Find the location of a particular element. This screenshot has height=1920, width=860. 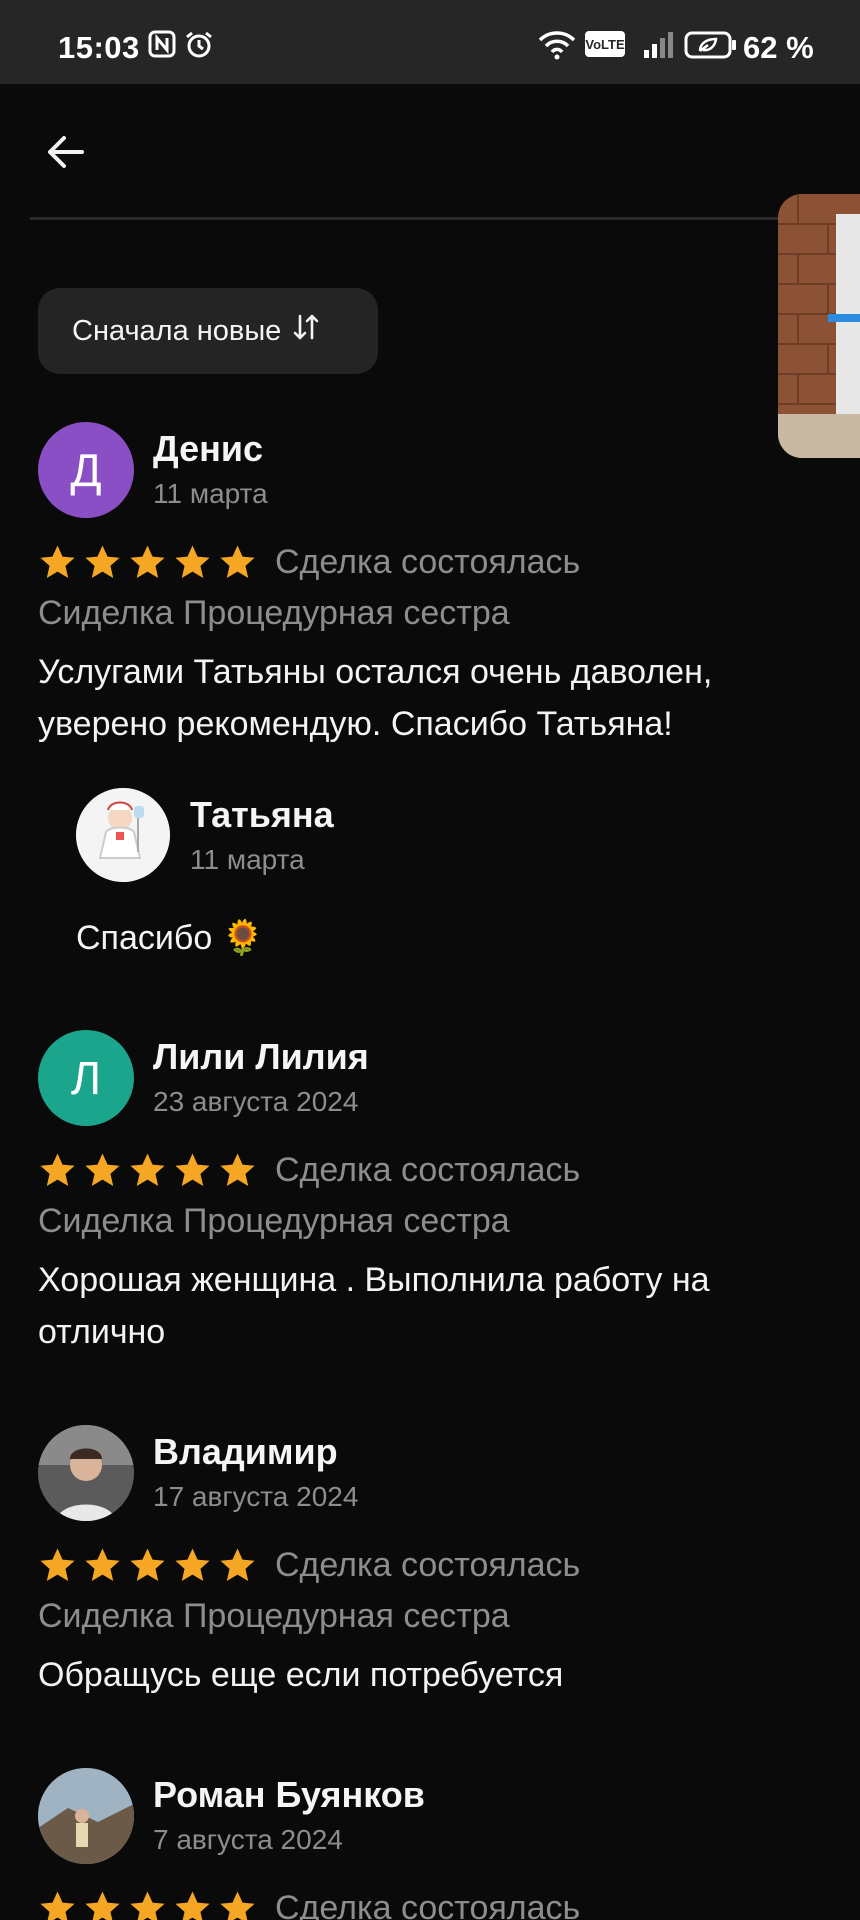

reply-text: Спасибо 🌻 is located at coordinates (170, 938).